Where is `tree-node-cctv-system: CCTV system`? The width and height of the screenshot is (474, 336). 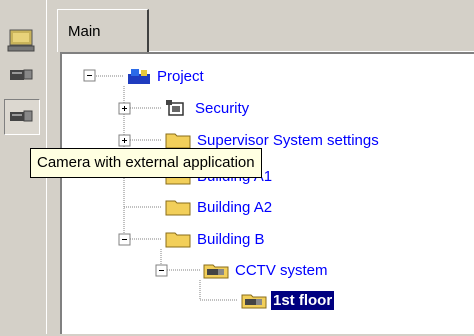 tree-node-cctv-system: CCTV system is located at coordinates (265, 270).